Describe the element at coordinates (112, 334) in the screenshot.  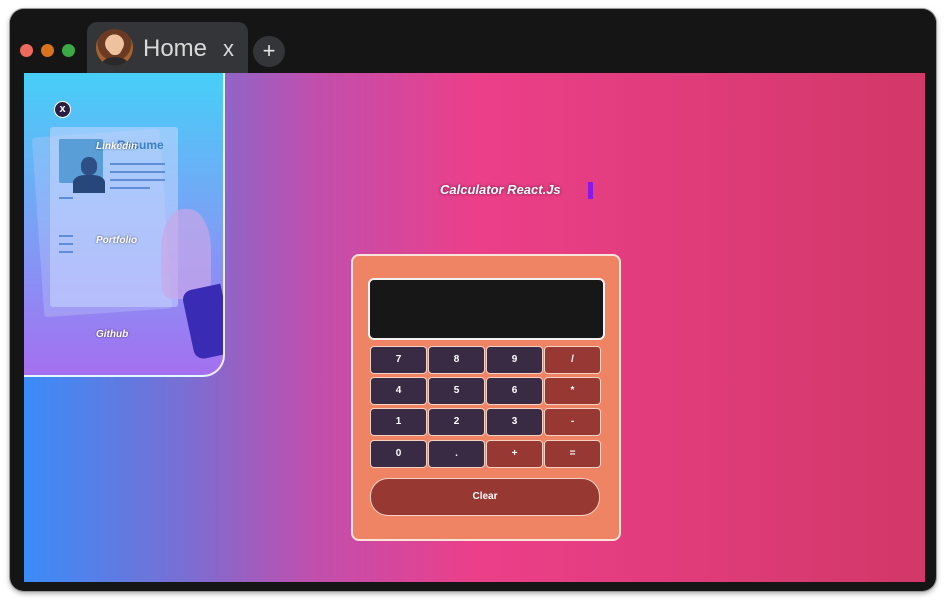
I see `sidebar-link-github: Github` at that location.